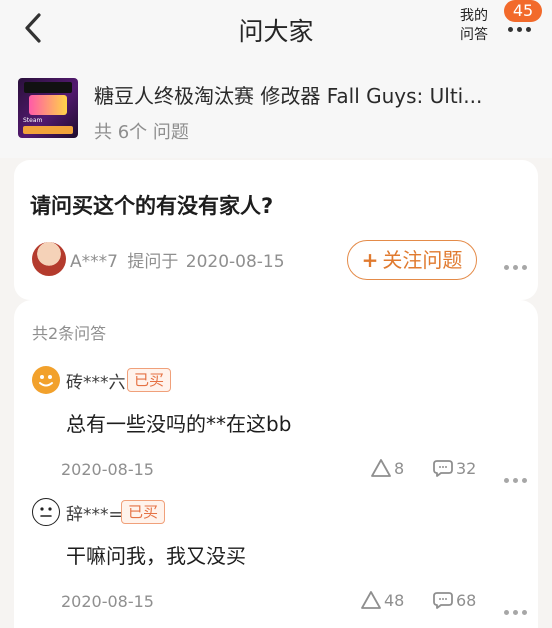 The image size is (552, 628). What do you see at coordinates (382, 600) in the screenshot?
I see `like-button: 48` at bounding box center [382, 600].